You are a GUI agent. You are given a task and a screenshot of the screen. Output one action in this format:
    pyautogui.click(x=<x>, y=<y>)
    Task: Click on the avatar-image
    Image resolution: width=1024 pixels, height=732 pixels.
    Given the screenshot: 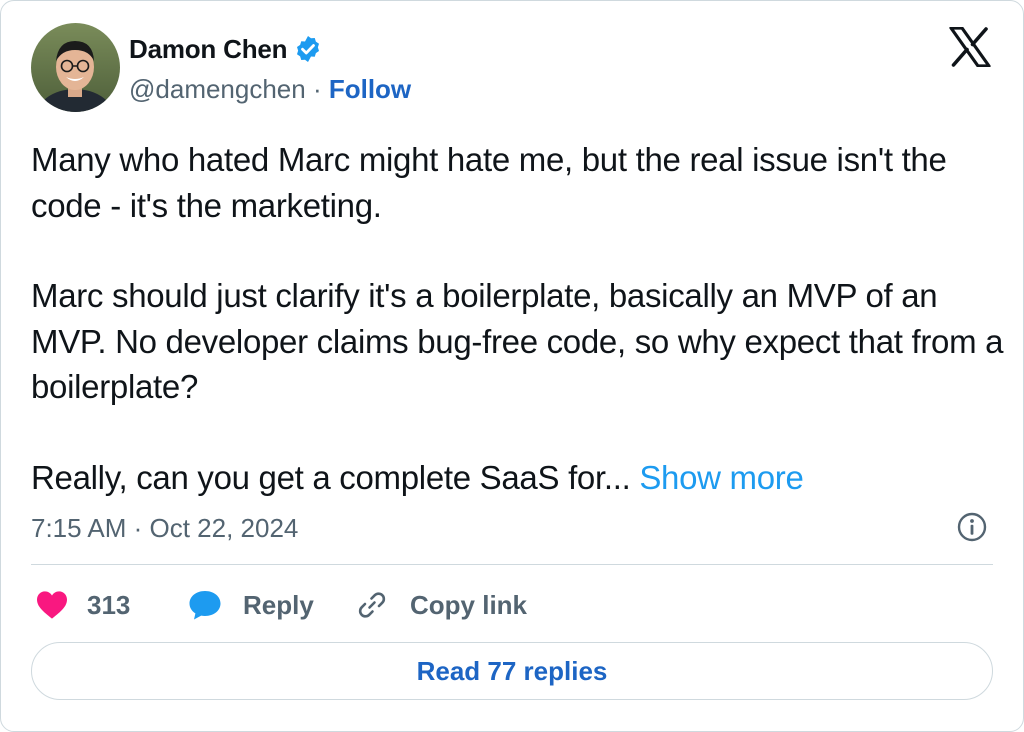 What is the action you would take?
    pyautogui.click(x=75, y=67)
    